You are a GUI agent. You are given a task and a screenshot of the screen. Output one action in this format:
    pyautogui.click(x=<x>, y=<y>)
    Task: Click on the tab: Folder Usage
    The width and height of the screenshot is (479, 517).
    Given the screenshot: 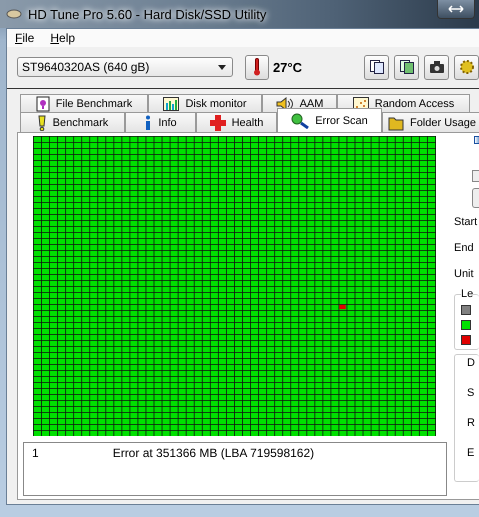 What is the action you would take?
    pyautogui.click(x=430, y=122)
    